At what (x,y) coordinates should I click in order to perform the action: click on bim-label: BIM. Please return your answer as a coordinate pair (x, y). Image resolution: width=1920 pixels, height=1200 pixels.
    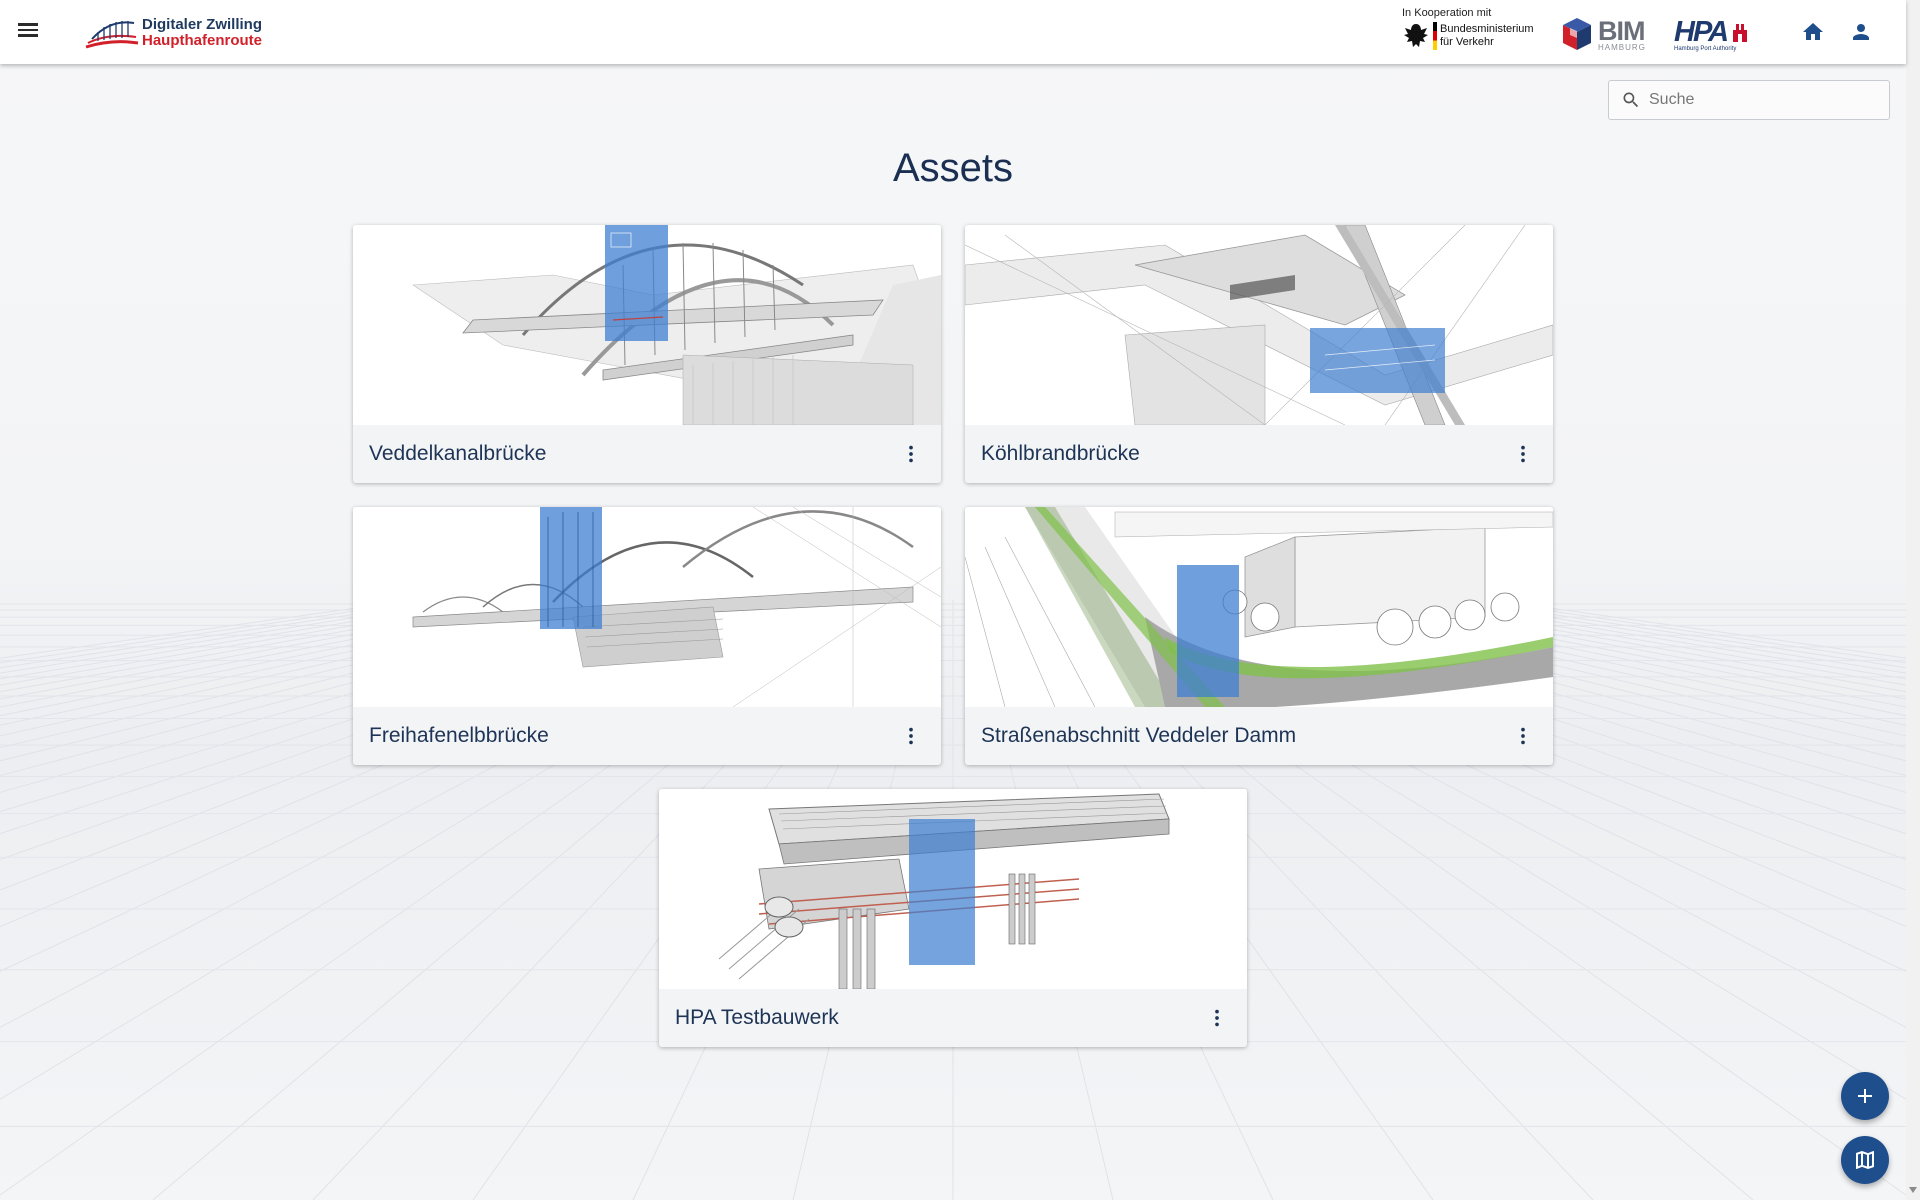
    Looking at the image, I should click on (1621, 30).